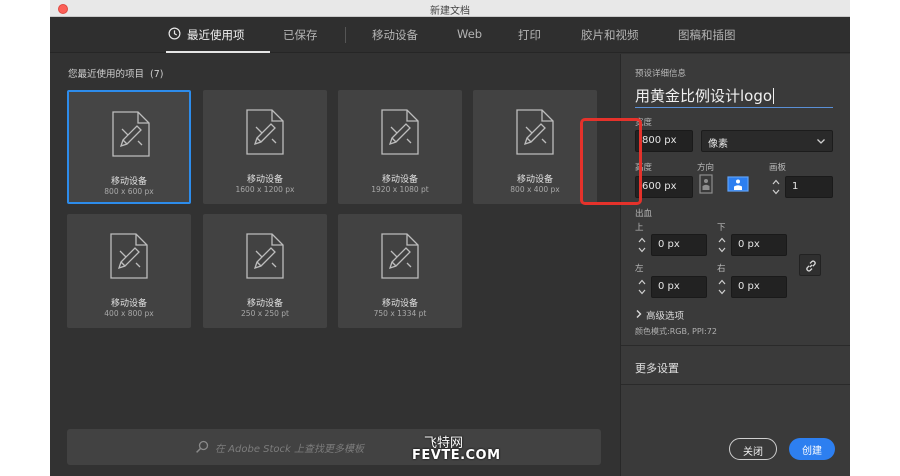 The image size is (900, 476). What do you see at coordinates (639, 228) in the screenshot?
I see `bleed-top-label: 上` at bounding box center [639, 228].